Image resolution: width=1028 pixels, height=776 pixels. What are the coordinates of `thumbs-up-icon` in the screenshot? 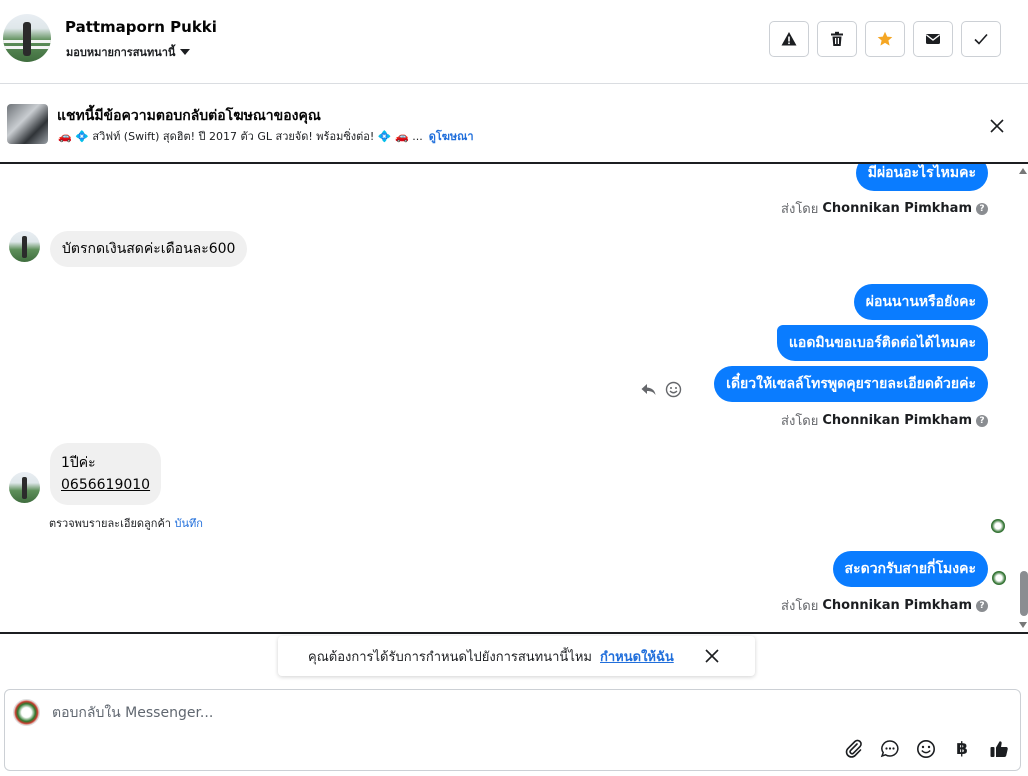 It's located at (999, 749).